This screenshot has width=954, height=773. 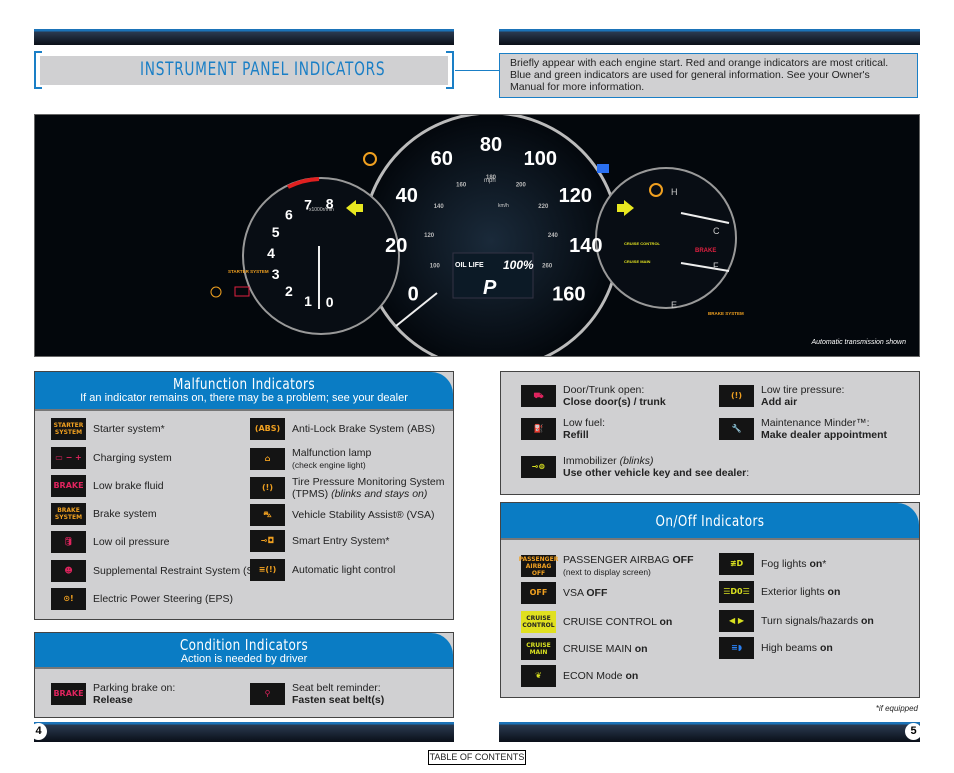 I want to click on indicator-action: Use other vehicle key and see dealer, so click(x=655, y=473).